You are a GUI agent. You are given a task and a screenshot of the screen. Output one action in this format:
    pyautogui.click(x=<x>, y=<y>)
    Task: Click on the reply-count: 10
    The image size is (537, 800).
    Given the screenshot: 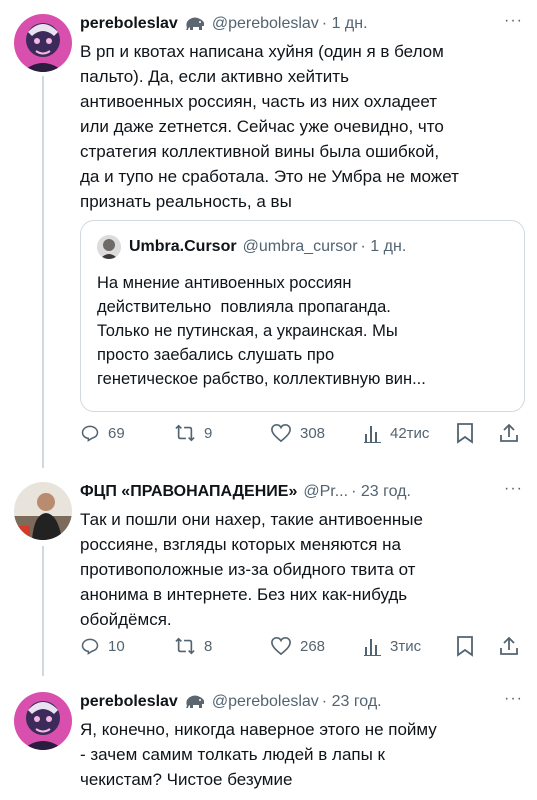 What is the action you would take?
    pyautogui.click(x=116, y=646)
    